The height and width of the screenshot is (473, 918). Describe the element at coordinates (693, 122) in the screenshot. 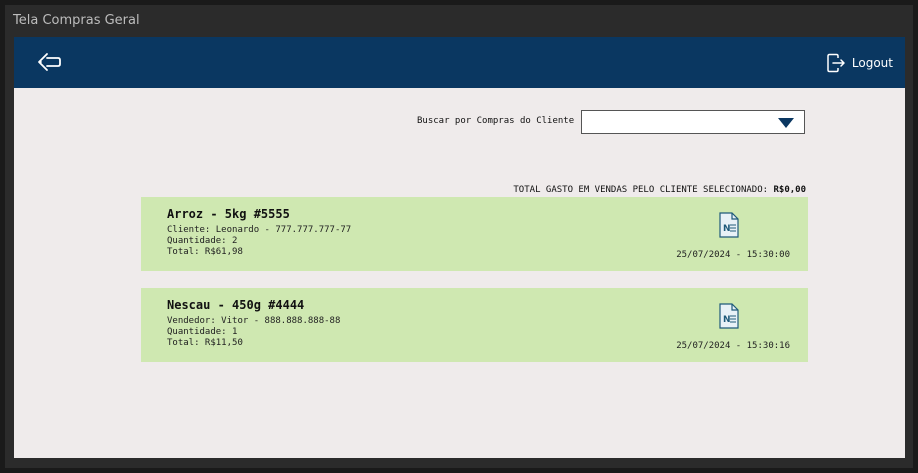

I see `client-select` at that location.